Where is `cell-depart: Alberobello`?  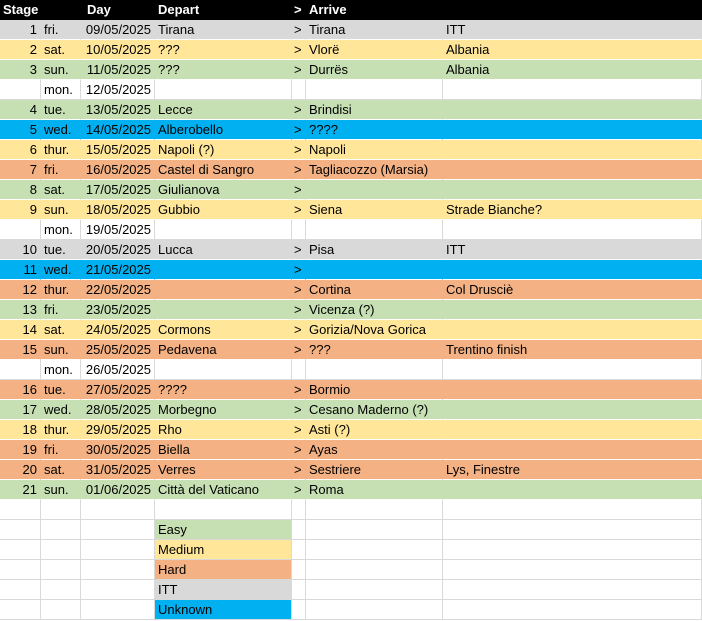
cell-depart: Alberobello is located at coordinates (223, 130).